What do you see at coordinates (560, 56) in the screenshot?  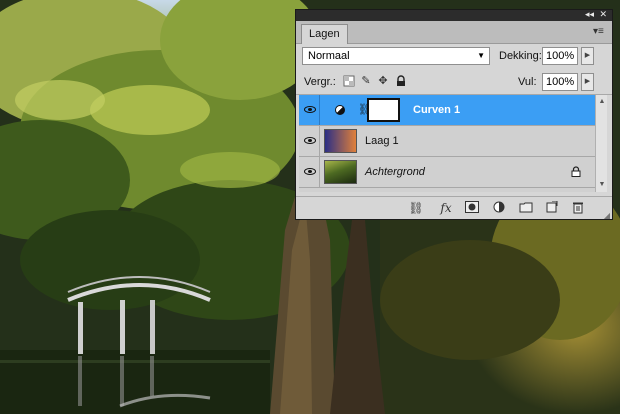 I see `opacity-field: 100%` at bounding box center [560, 56].